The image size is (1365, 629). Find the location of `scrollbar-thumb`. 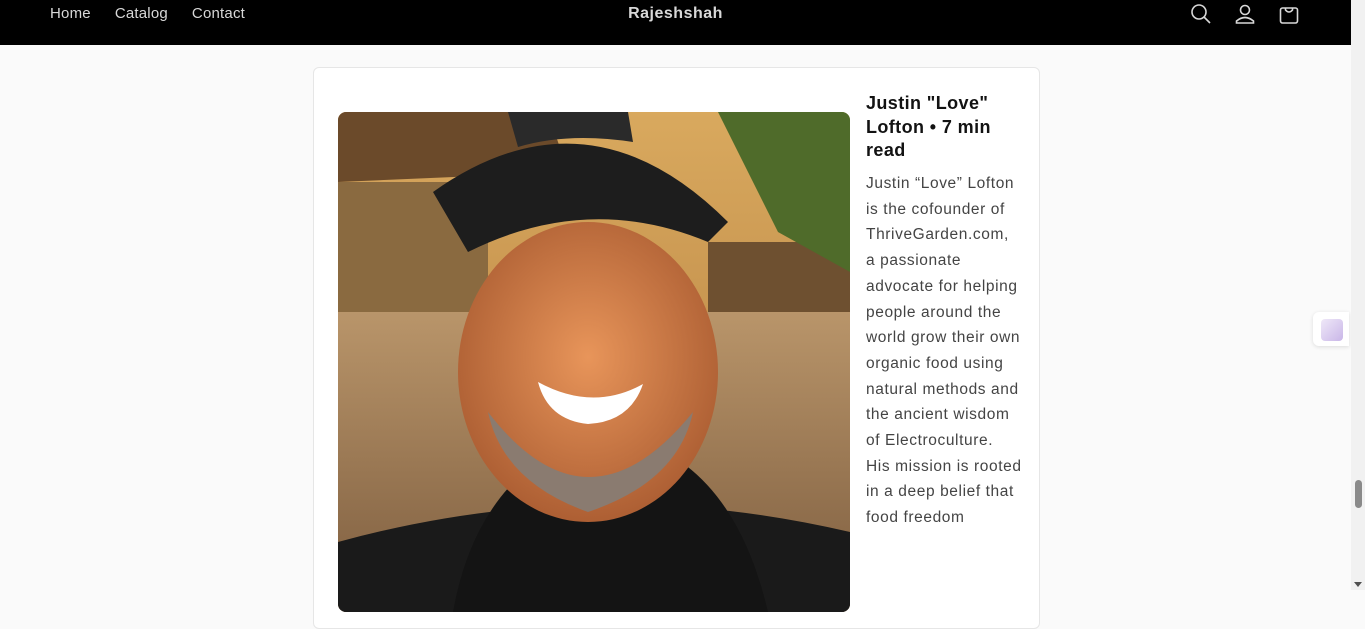

scrollbar-thumb is located at coordinates (1358, 494).